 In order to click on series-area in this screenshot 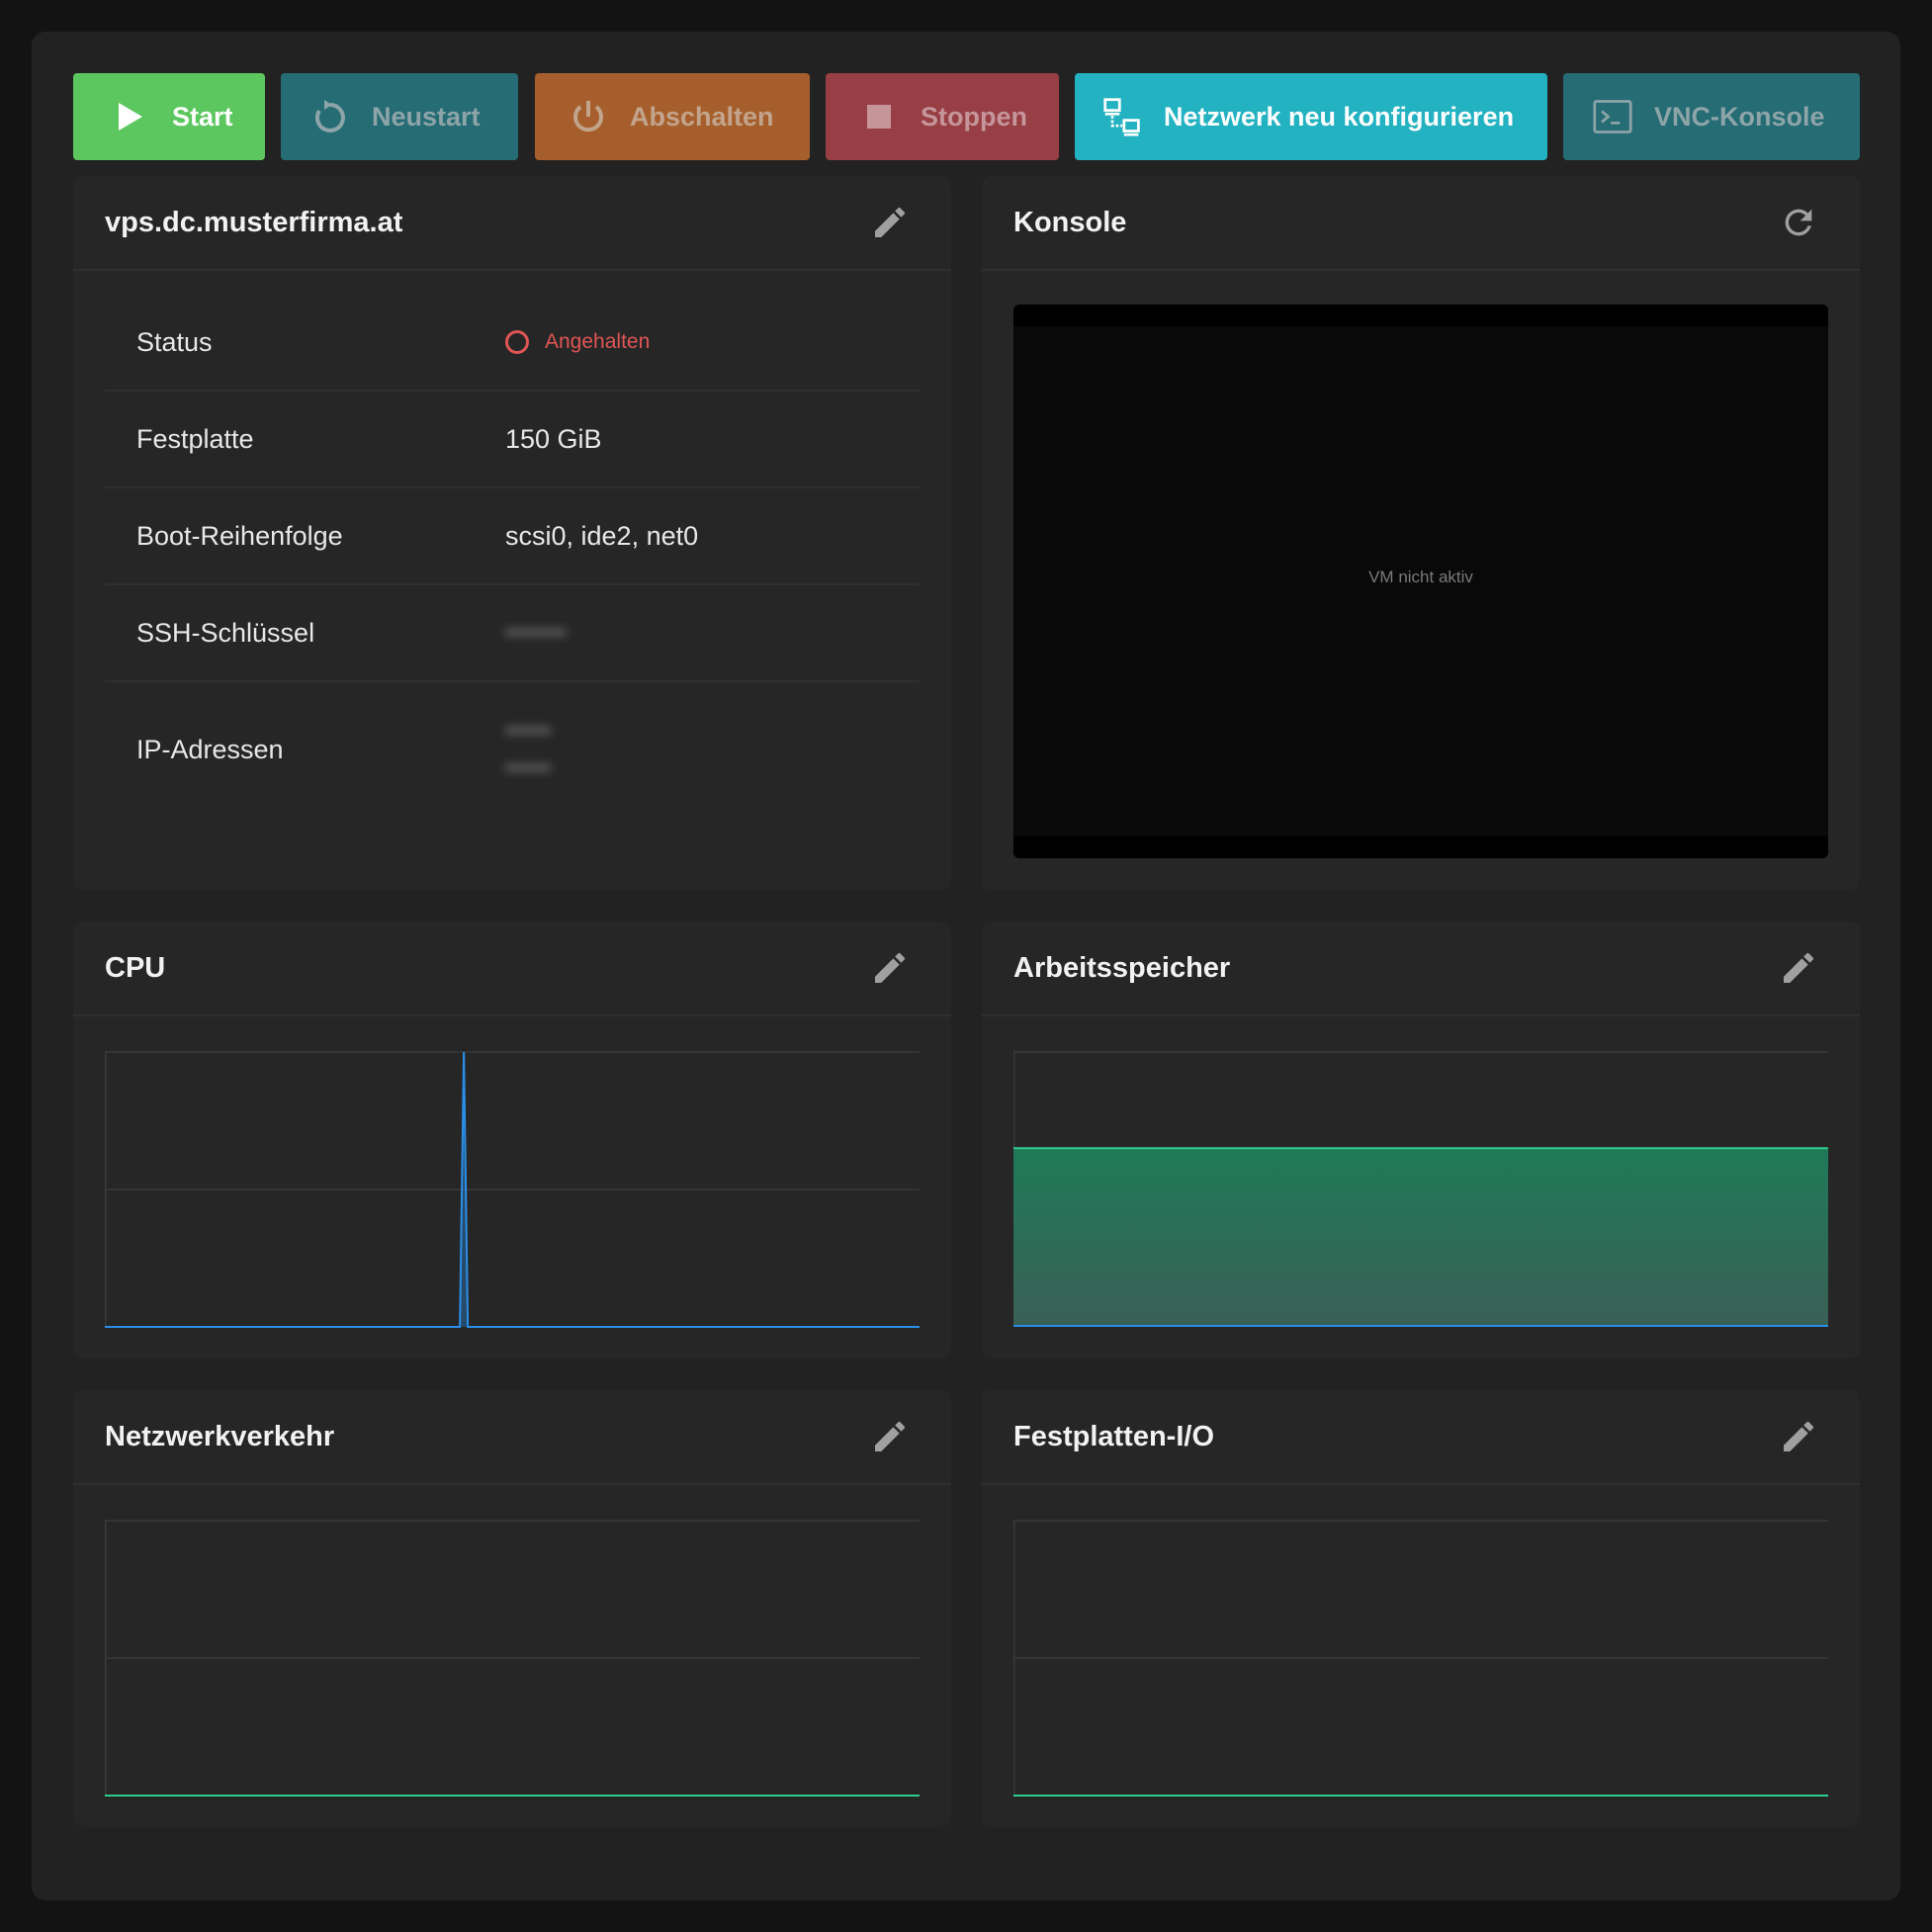, I will do `click(1420, 1237)`.